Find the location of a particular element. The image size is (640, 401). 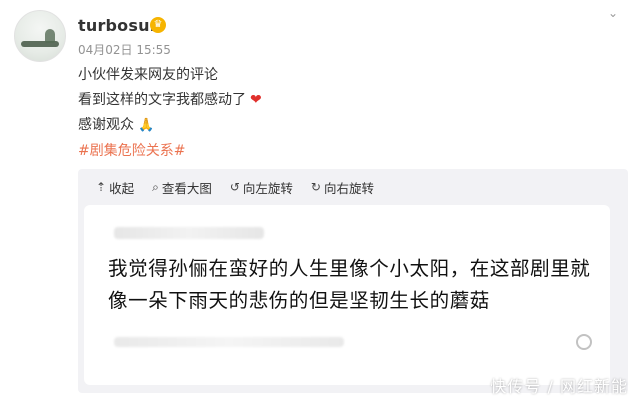

rotate-right-button: ↻ 向右旋转 is located at coordinates (342, 187).